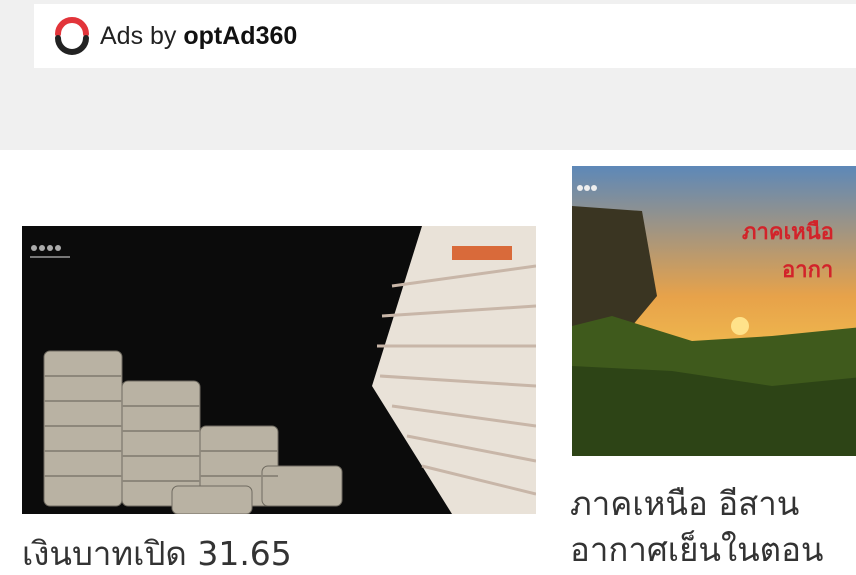 The width and height of the screenshot is (856, 575). I want to click on article-title: เงินบาทเปิด 31.65, so click(157, 554).